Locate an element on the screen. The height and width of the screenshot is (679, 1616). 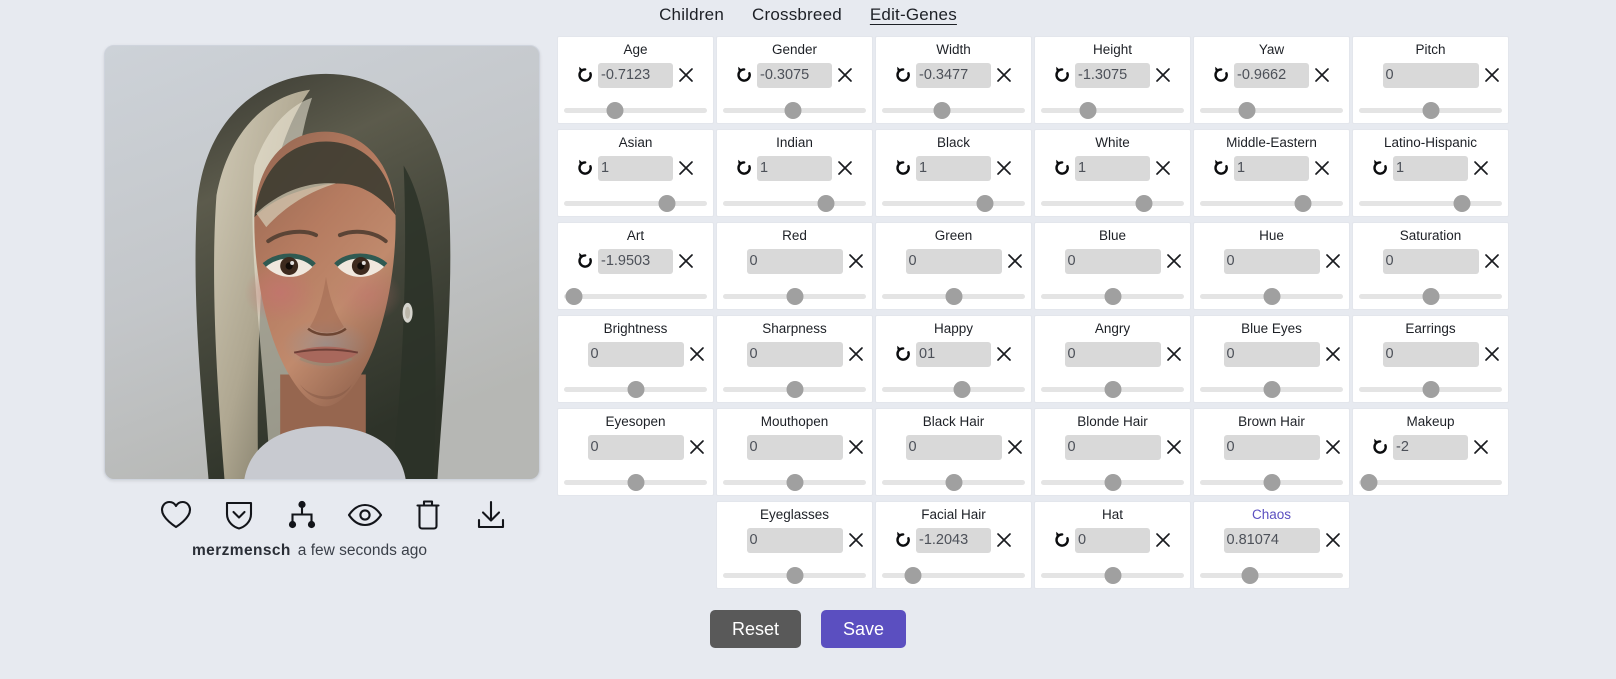
gene-slider-gender is located at coordinates (794, 110).